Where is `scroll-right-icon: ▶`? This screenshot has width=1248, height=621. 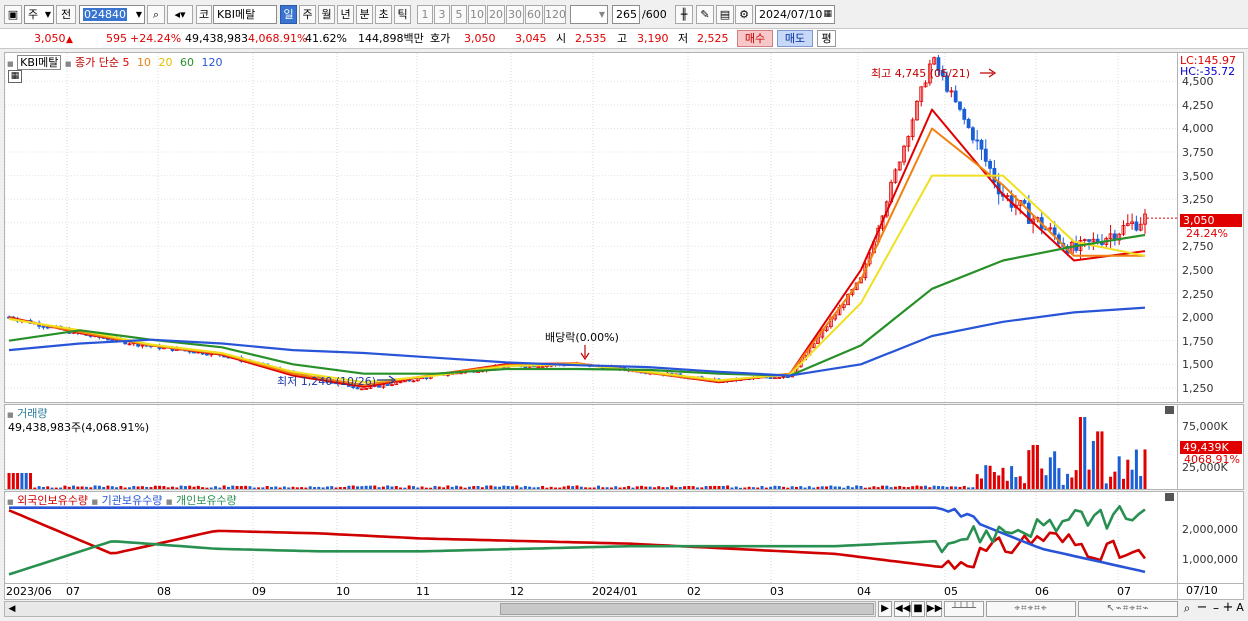 scroll-right-icon: ▶ is located at coordinates (885, 609).